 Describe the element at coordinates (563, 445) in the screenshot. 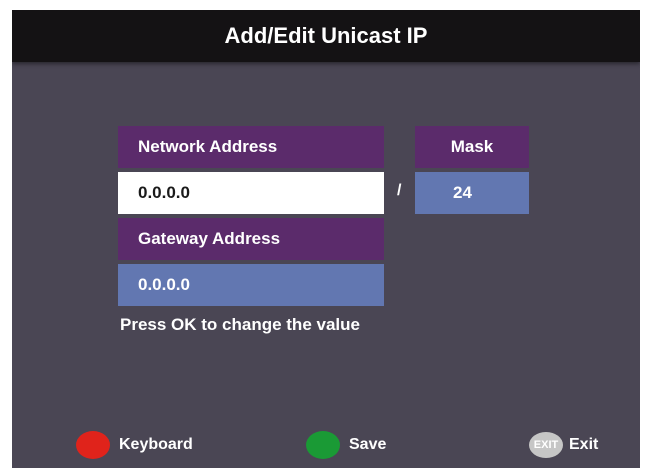

I see `exit-button: EXIT Exit` at that location.